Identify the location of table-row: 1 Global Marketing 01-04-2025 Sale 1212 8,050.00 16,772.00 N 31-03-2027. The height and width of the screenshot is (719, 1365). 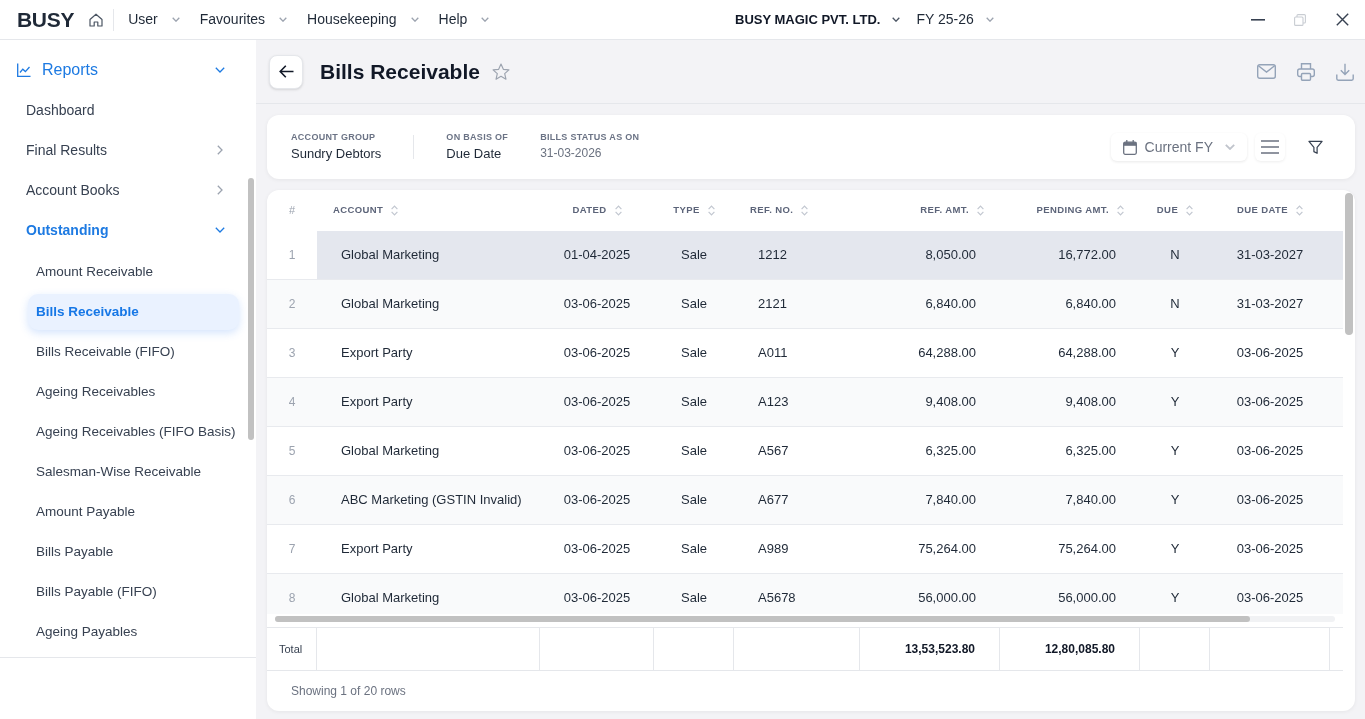
(805, 255).